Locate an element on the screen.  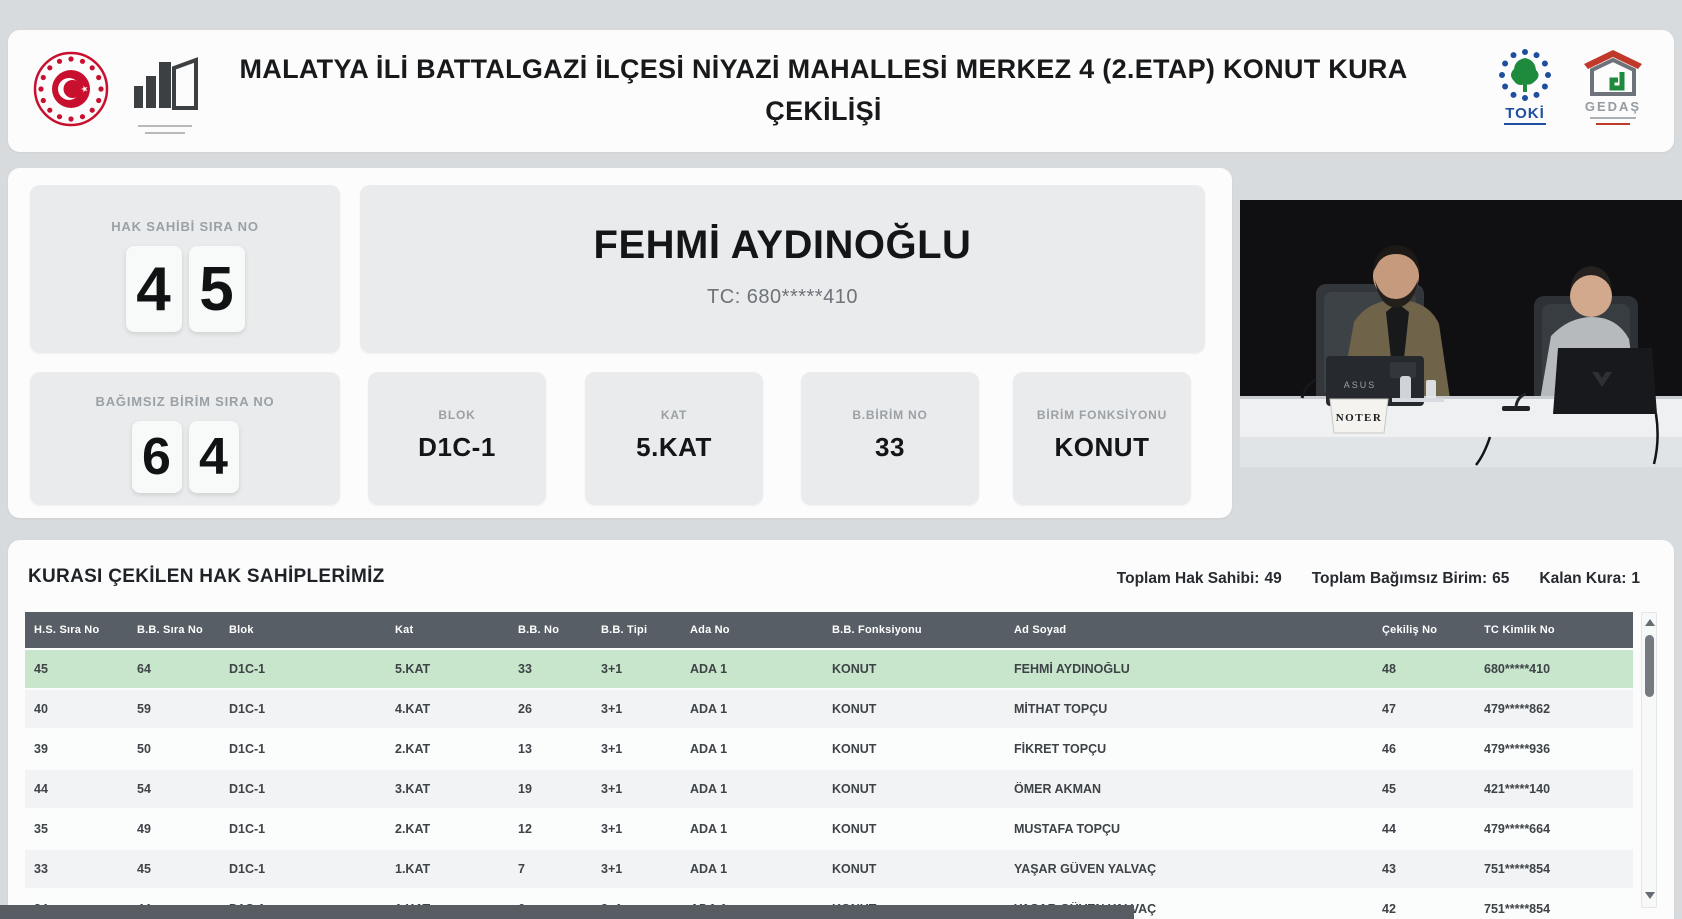
column-header: Kat is located at coordinates (404, 630).